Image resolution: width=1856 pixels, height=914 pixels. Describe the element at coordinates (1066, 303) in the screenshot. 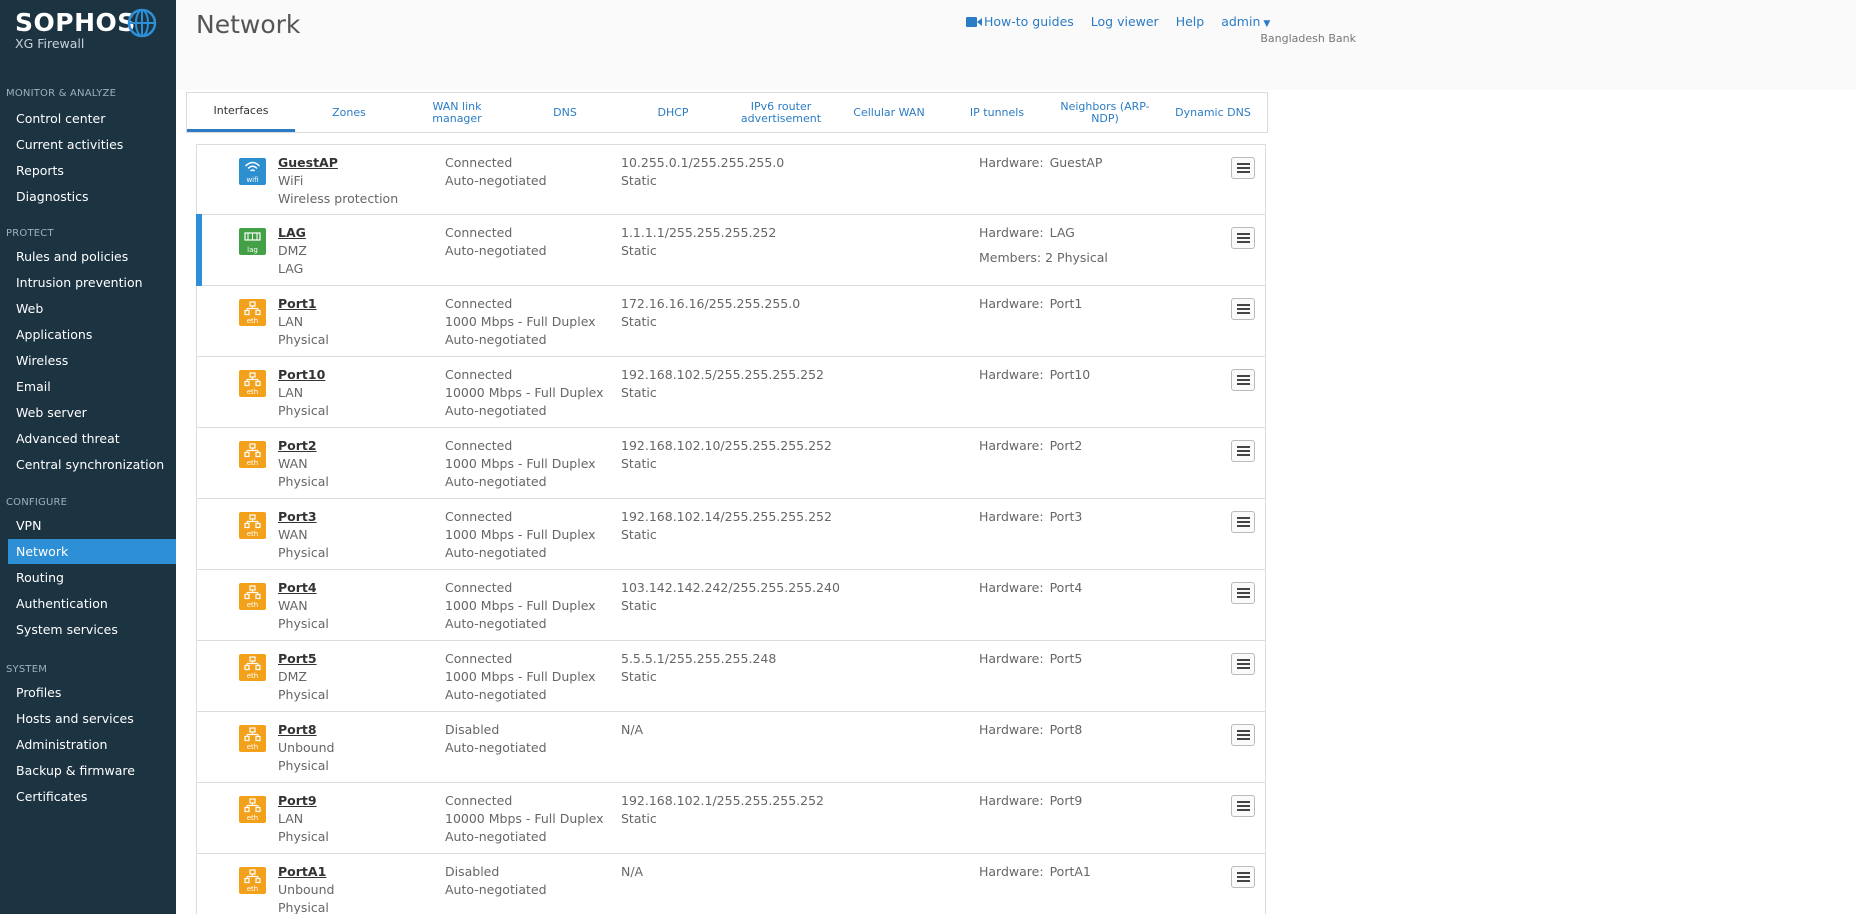

I see `hardware-value: Port1` at that location.